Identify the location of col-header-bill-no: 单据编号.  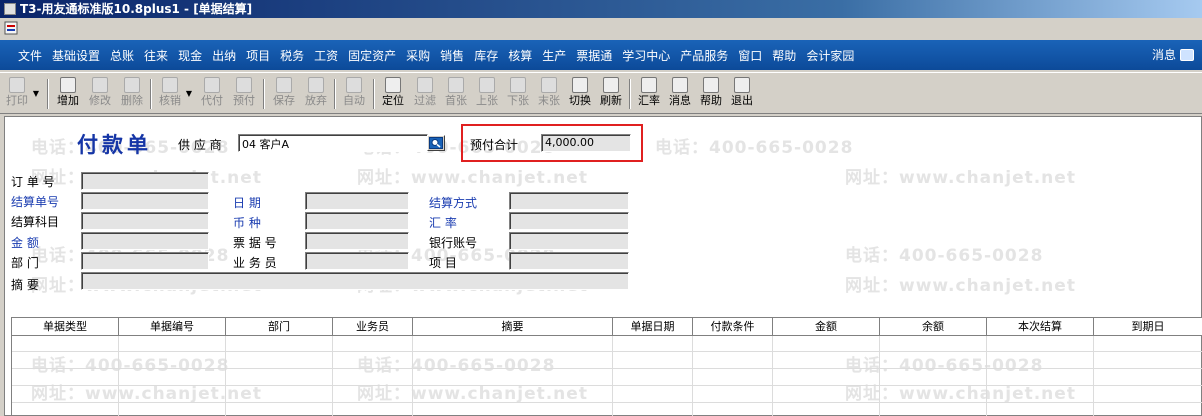
(172, 327).